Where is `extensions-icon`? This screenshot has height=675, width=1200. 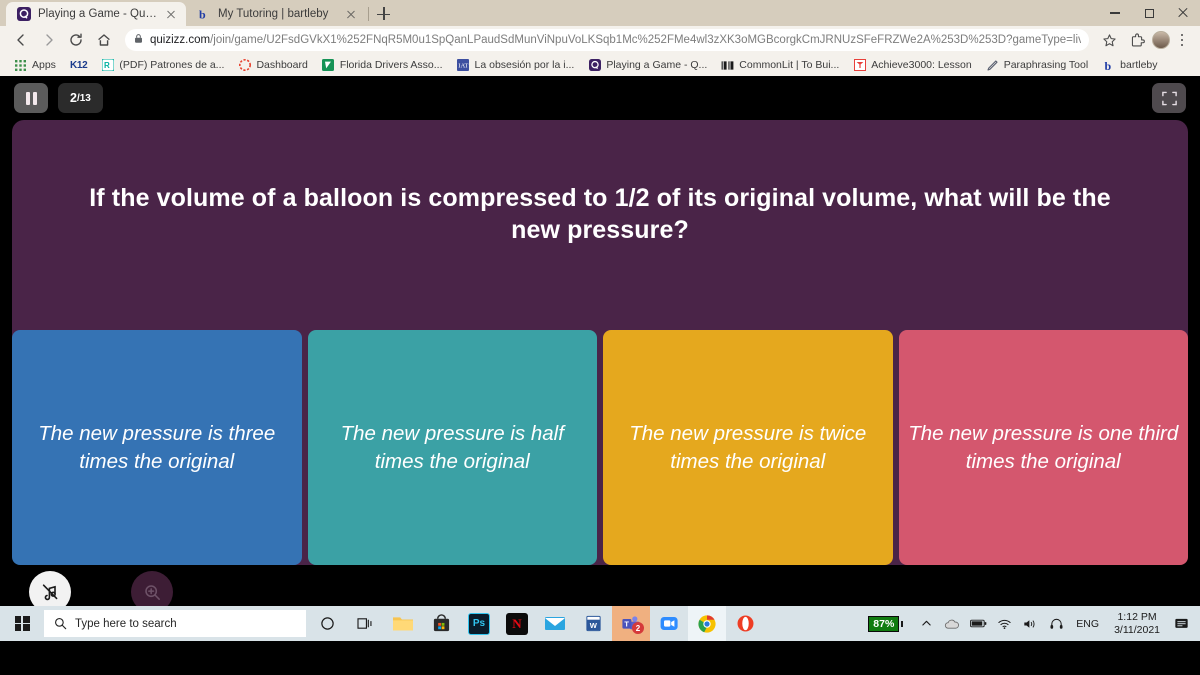
extensions-icon is located at coordinates (1138, 40).